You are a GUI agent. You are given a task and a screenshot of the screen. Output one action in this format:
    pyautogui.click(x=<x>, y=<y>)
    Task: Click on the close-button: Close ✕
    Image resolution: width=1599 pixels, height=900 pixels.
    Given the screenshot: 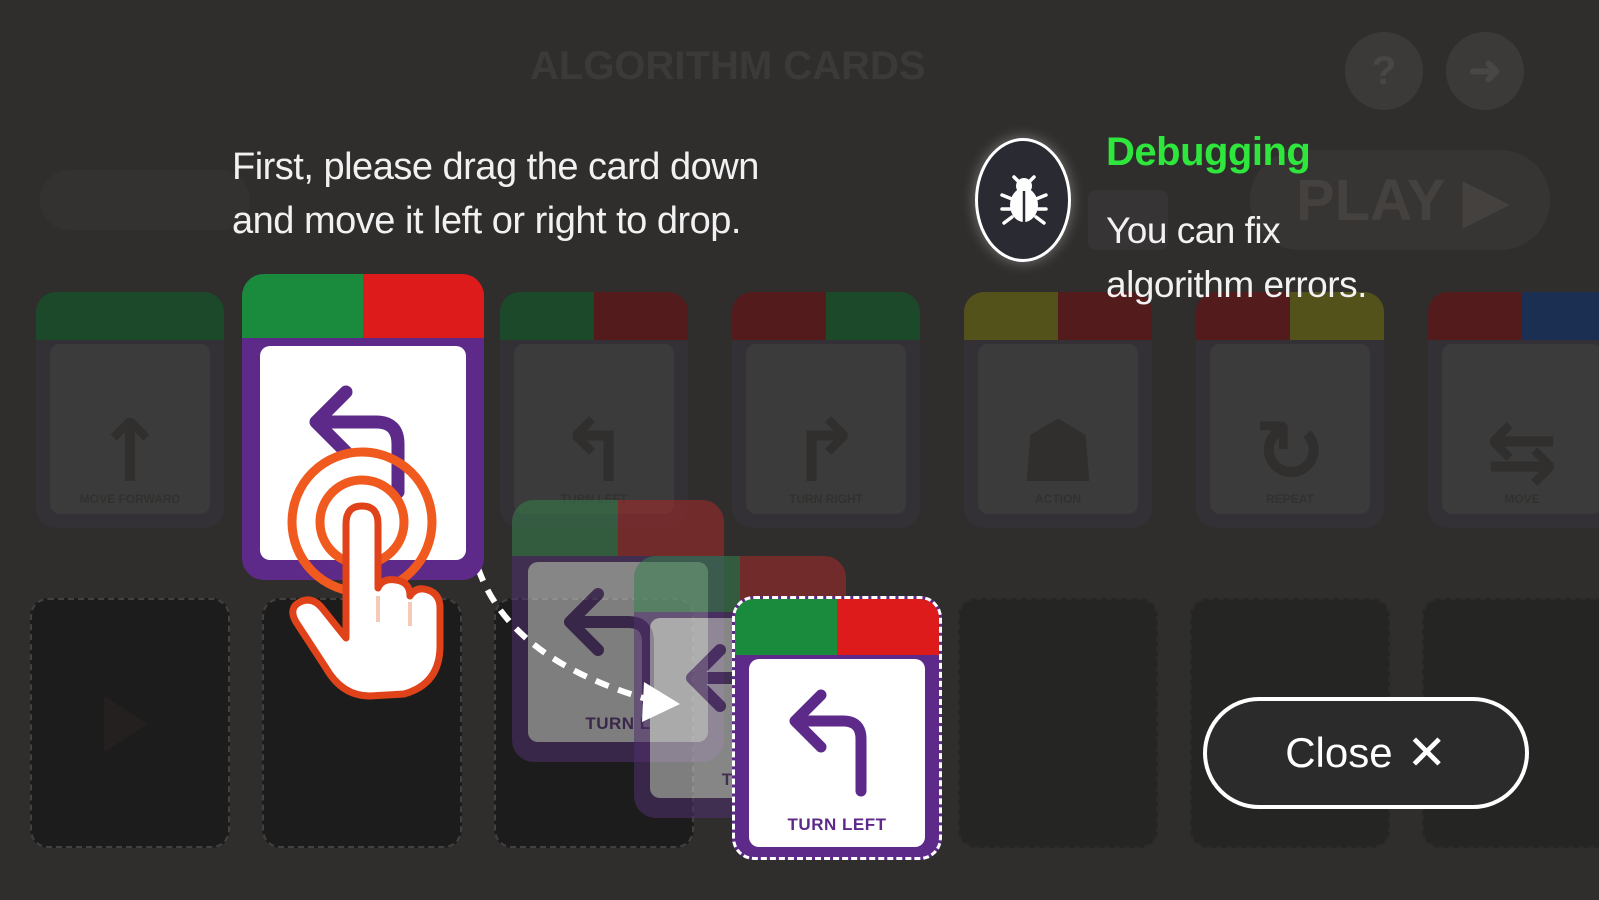 What is the action you would take?
    pyautogui.click(x=1366, y=753)
    